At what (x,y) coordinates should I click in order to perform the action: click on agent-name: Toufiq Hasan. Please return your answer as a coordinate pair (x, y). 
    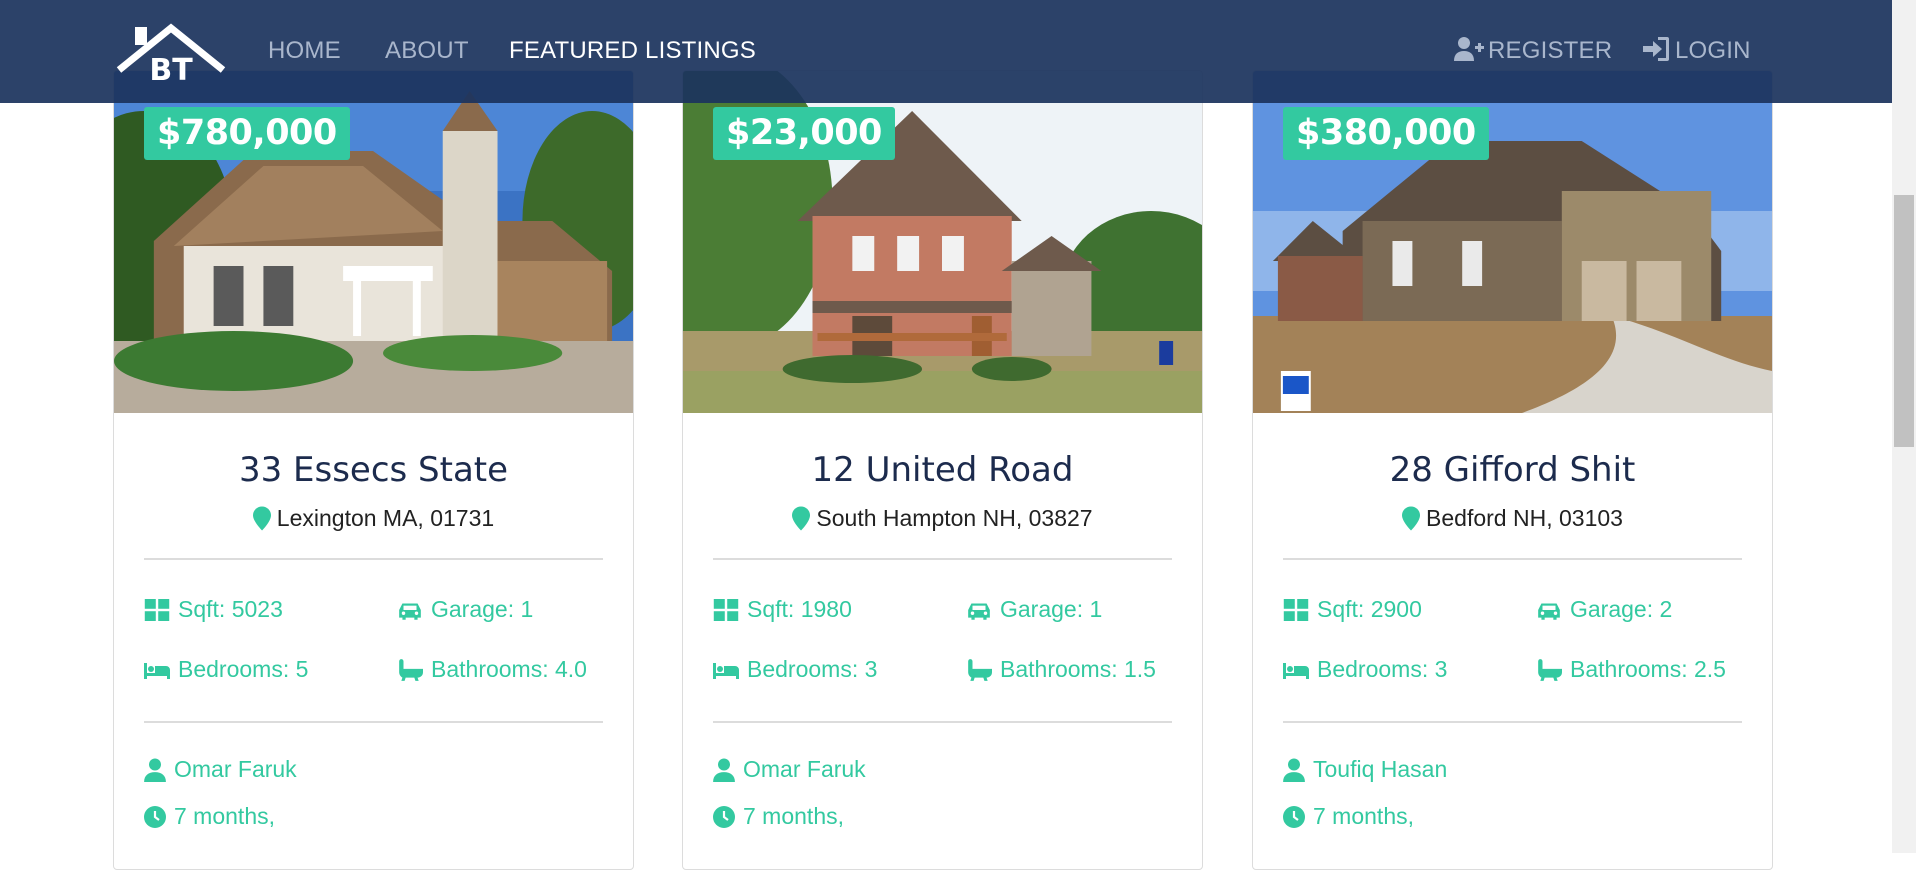
    Looking at the image, I should click on (1380, 769).